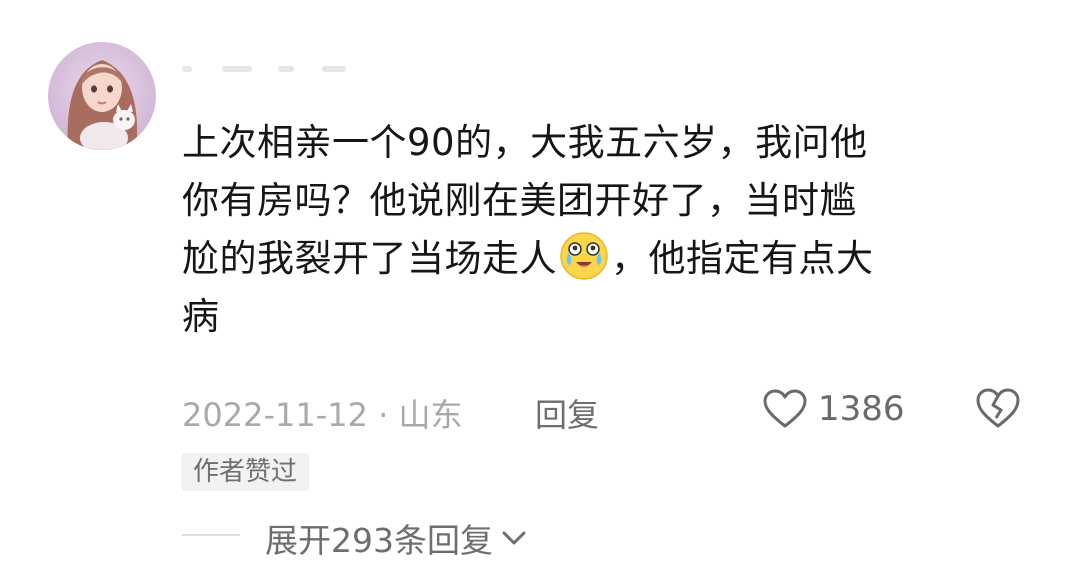  I want to click on comment-line-3-end: ，他指定有点大, so click(742, 258).